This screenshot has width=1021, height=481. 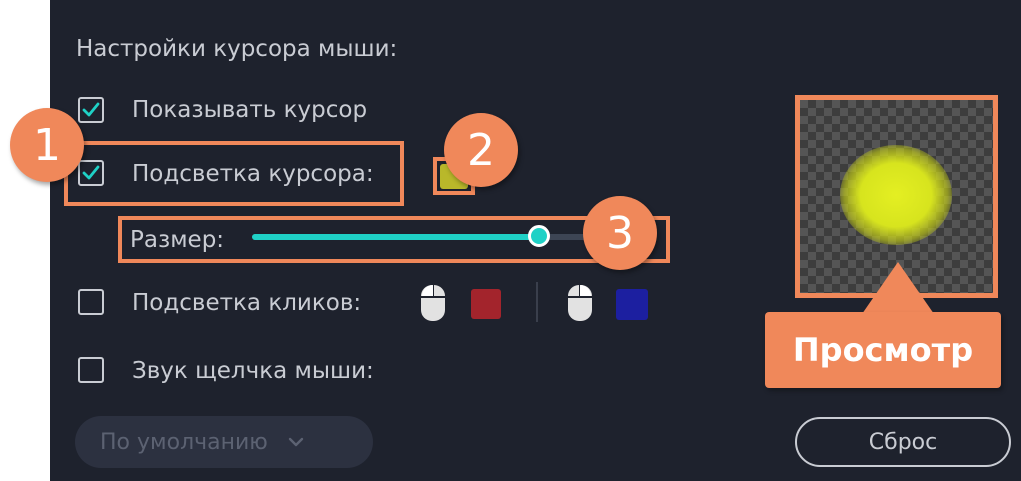 What do you see at coordinates (486, 304) in the screenshot?
I see `left-click-color-swatch` at bounding box center [486, 304].